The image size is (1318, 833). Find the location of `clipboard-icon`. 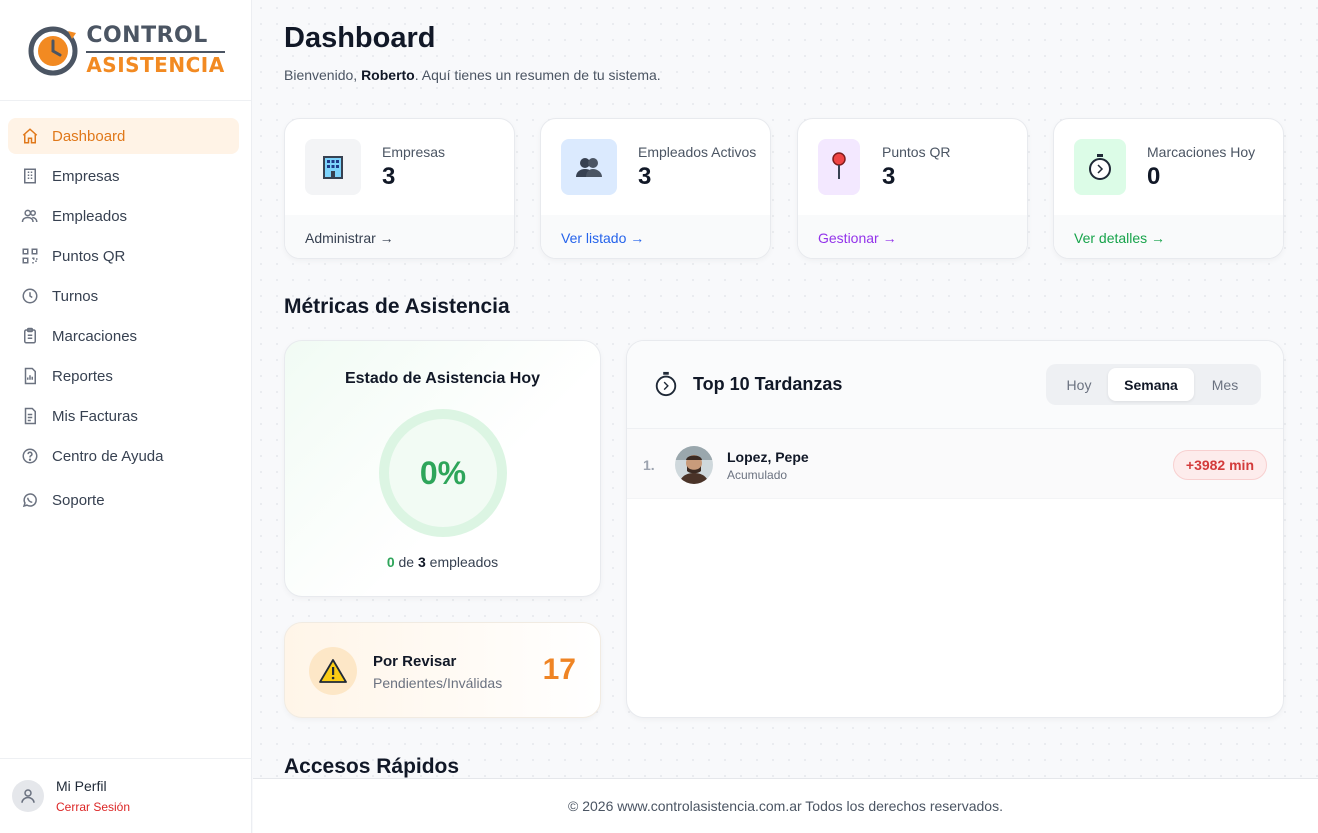

clipboard-icon is located at coordinates (30, 336).